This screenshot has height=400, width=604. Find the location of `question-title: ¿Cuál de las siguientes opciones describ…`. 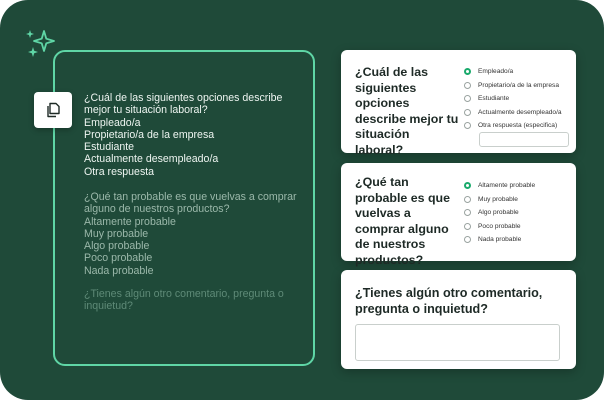

question-title: ¿Cuál de las siguientes opciones describ… is located at coordinates (407, 111).